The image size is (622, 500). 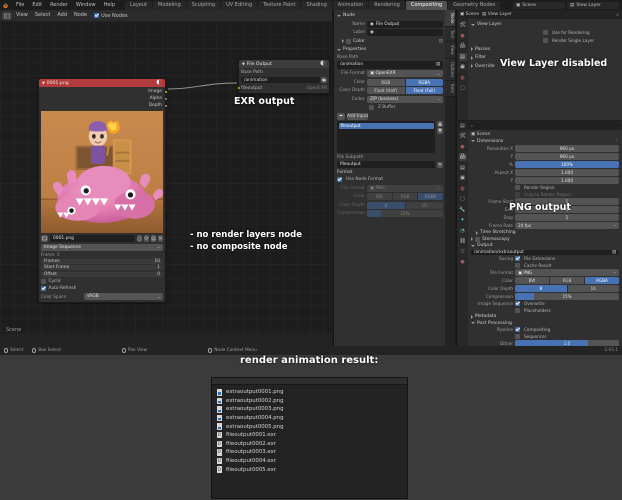 What do you see at coordinates (169, 5) in the screenshot?
I see `tab-modeling: Modeling` at bounding box center [169, 5].